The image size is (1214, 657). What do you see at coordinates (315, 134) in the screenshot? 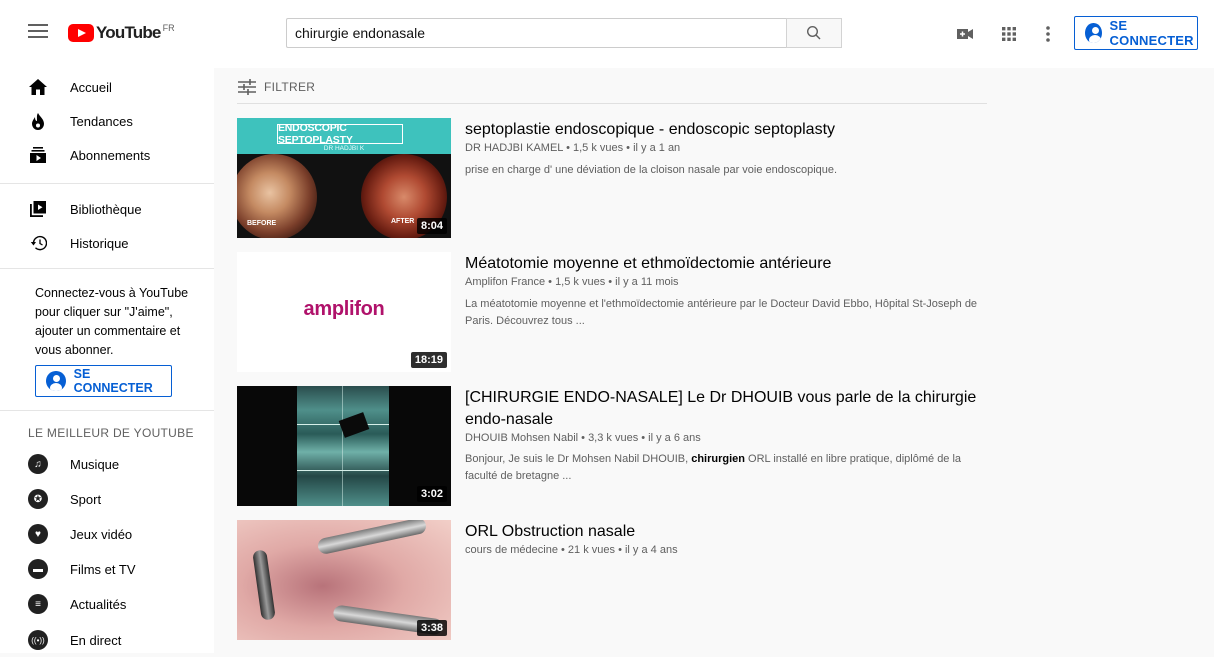
I see `thumbnail-caption: ENDOSCOPIC SEPTOPLASTY` at bounding box center [315, 134].